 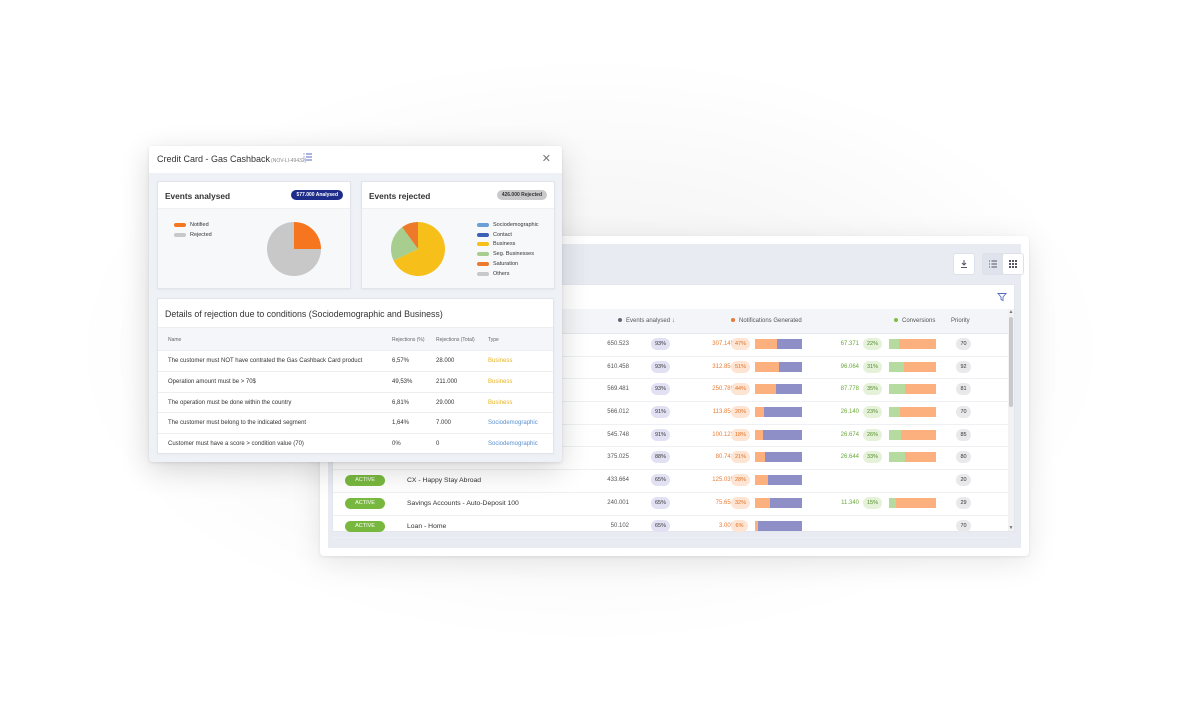 I want to click on legend-label: Seg. Businesses, so click(x=513, y=254).